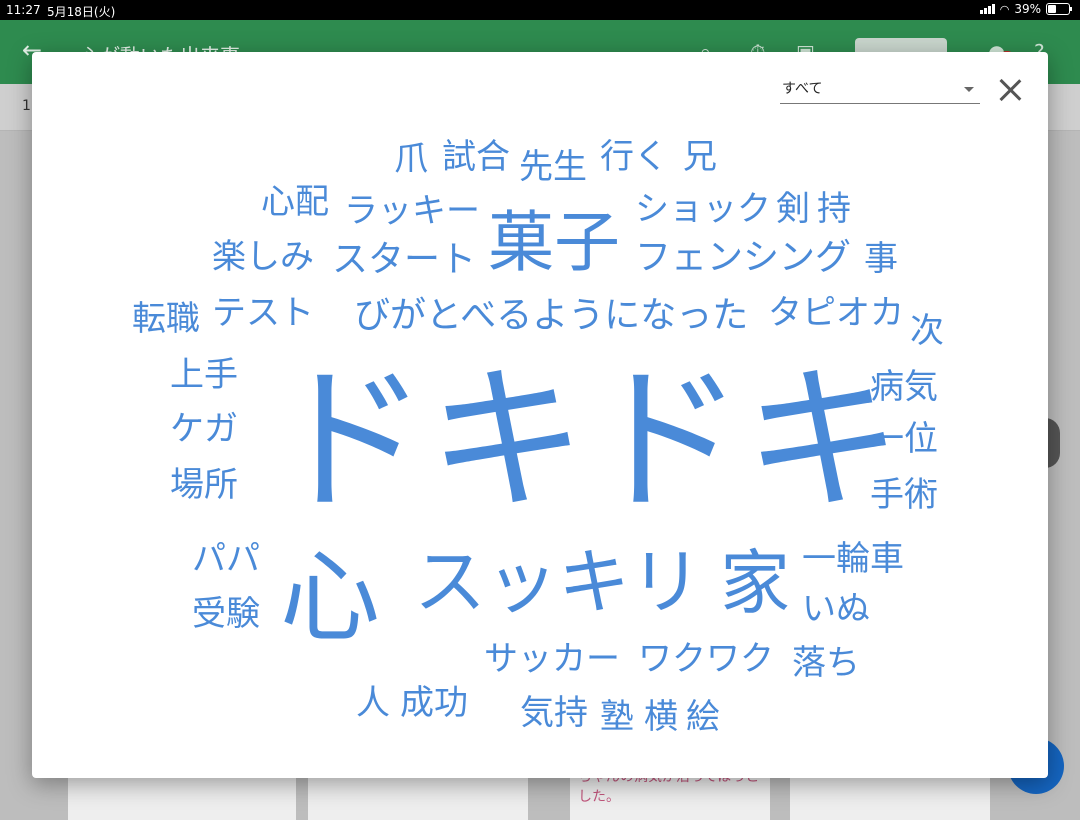 This screenshot has width=1080, height=820. I want to click on word-bigatobe: びがとべるようになった, so click(551, 315).